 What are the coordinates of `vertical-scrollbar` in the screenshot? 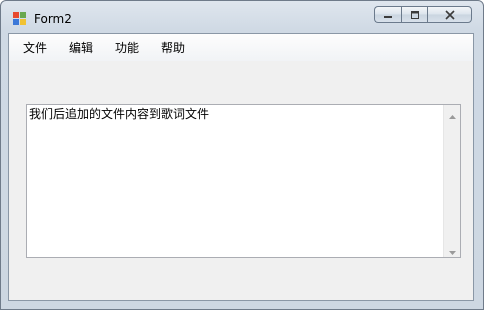 It's located at (451, 181).